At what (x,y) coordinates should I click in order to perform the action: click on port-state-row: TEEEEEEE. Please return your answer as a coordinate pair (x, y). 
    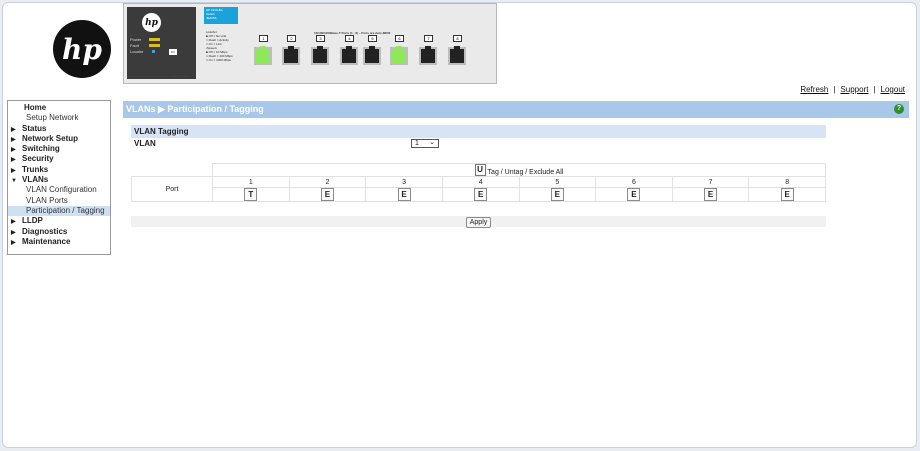
    Looking at the image, I should click on (479, 194).